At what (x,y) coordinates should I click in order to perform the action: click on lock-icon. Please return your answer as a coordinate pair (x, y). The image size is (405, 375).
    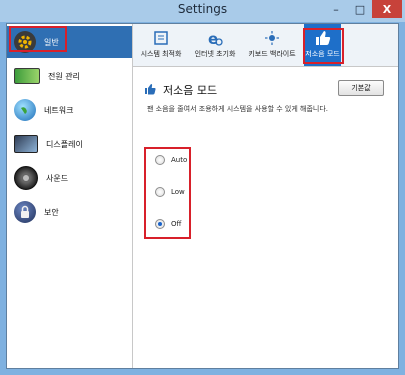
    Looking at the image, I should click on (25, 212).